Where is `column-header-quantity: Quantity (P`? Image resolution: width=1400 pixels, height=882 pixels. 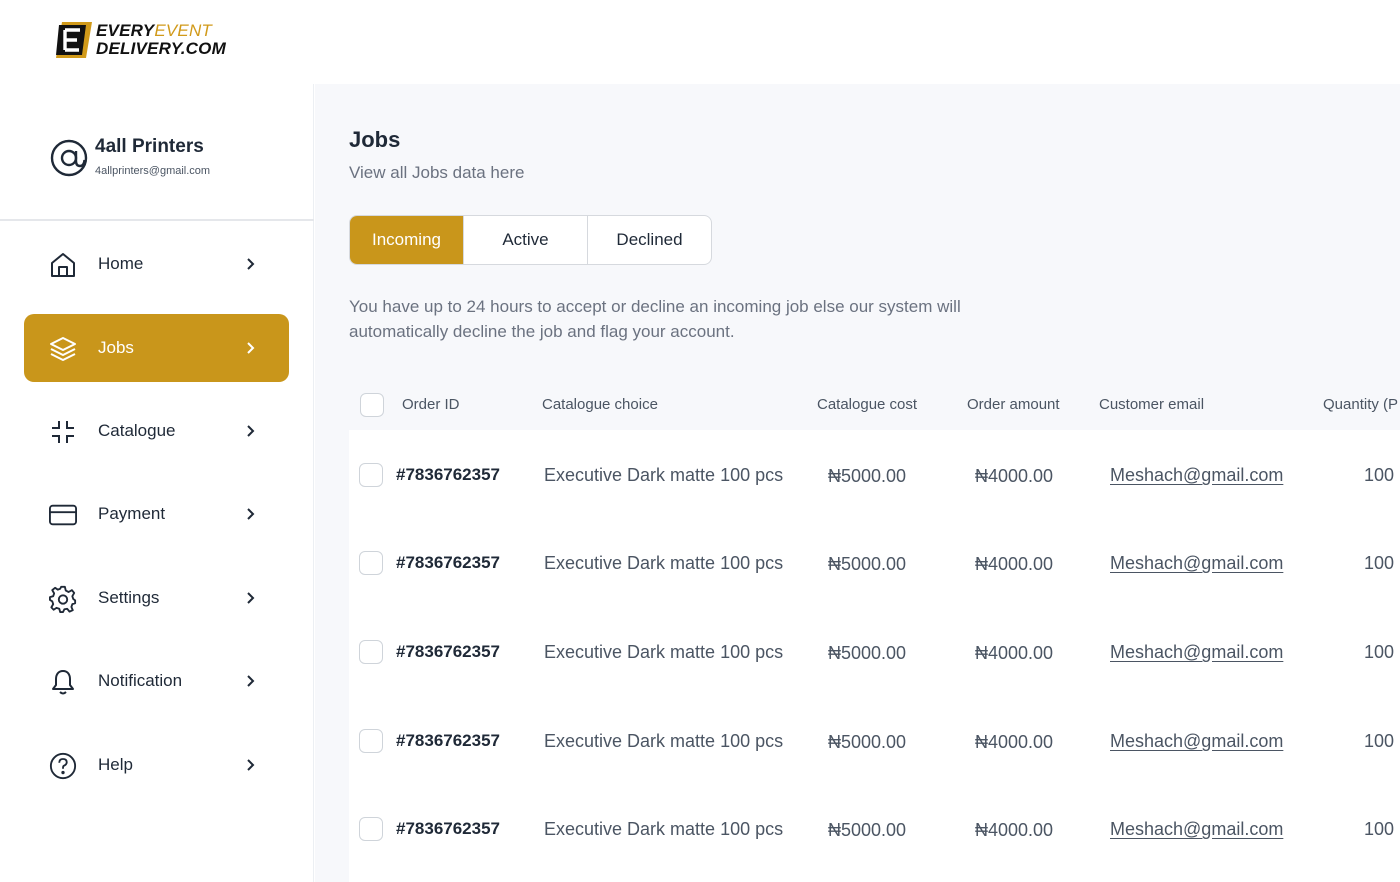
column-header-quantity: Quantity (P is located at coordinates (1361, 404).